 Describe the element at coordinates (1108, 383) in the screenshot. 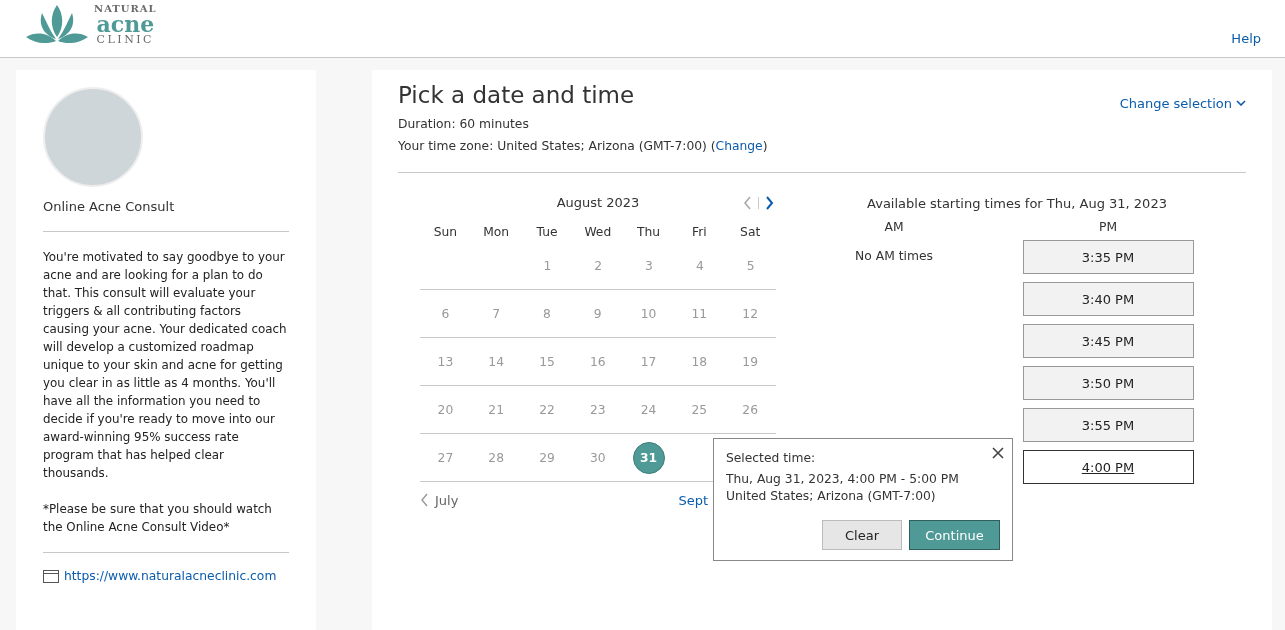

I see `time-slot-button: 3:50 PM` at that location.